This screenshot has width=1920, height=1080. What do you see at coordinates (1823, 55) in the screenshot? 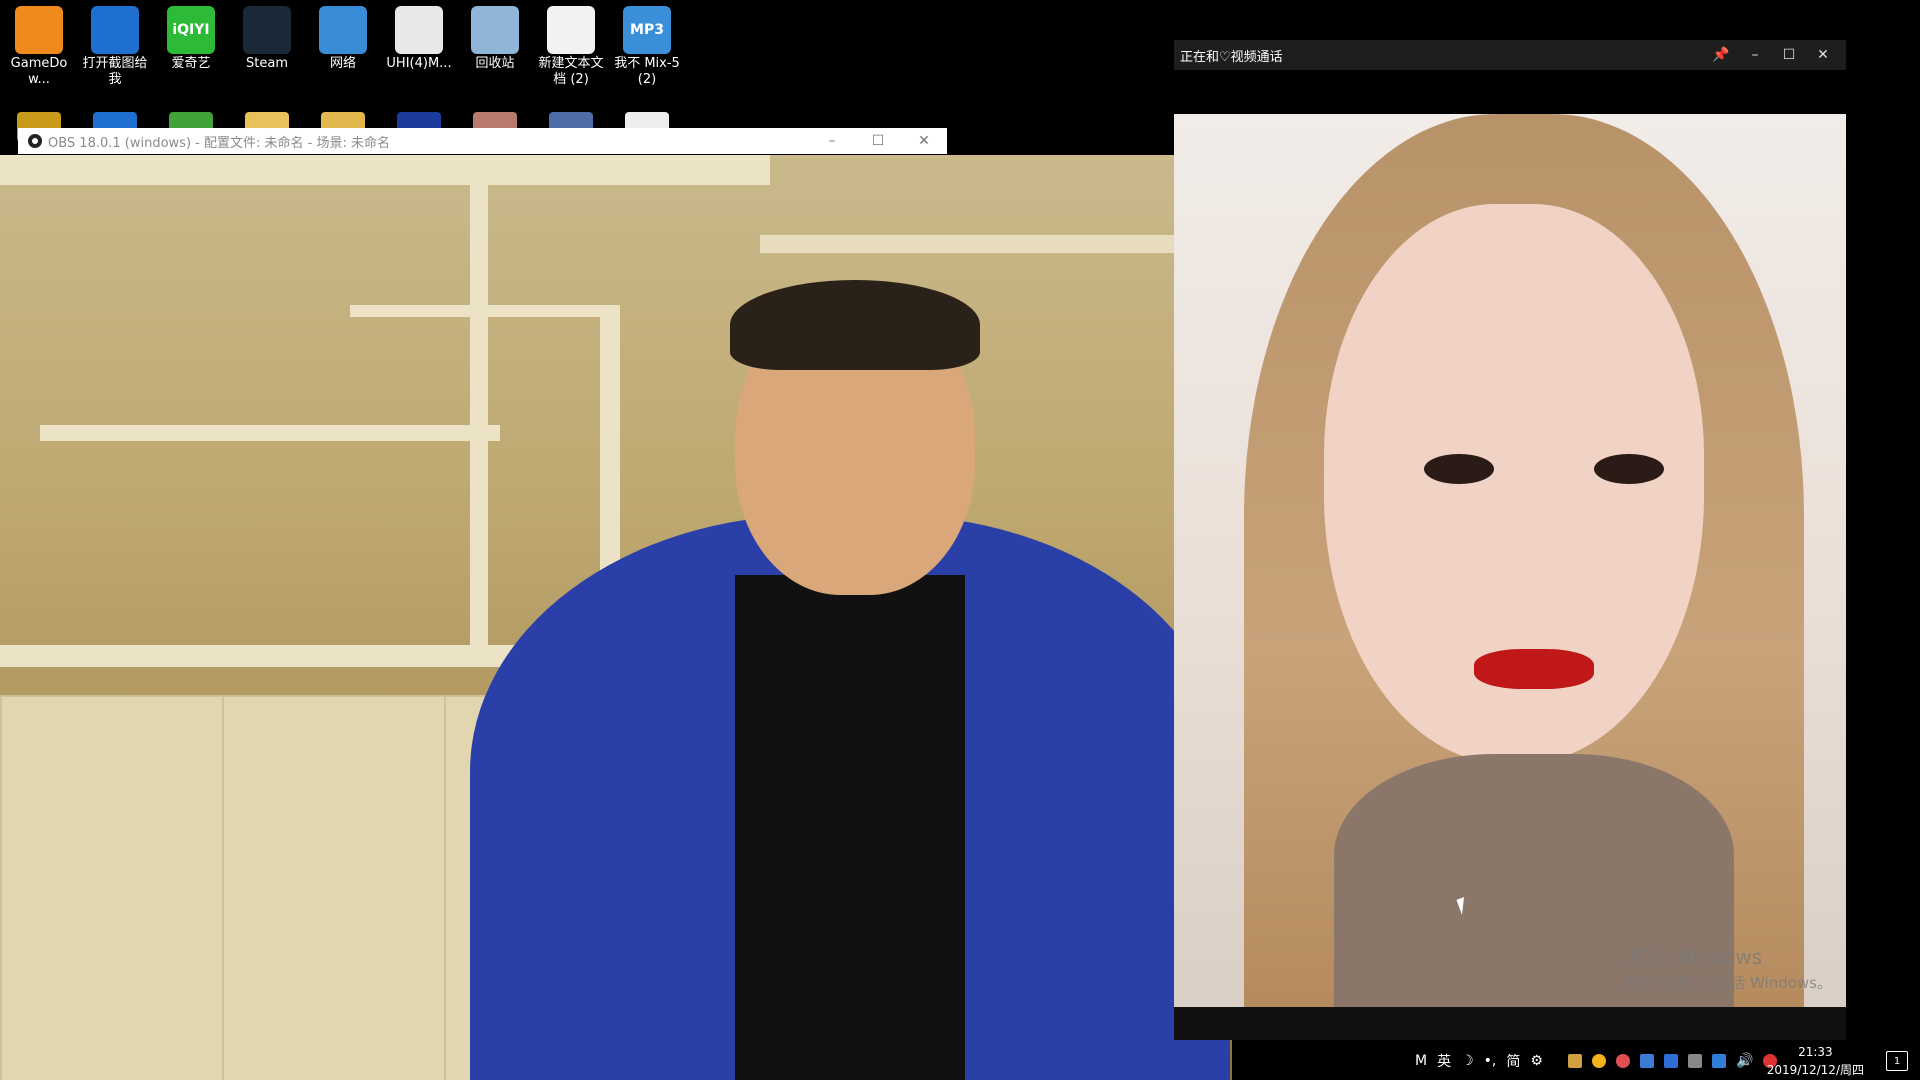
I see `video-call-close-button: ✕` at bounding box center [1823, 55].